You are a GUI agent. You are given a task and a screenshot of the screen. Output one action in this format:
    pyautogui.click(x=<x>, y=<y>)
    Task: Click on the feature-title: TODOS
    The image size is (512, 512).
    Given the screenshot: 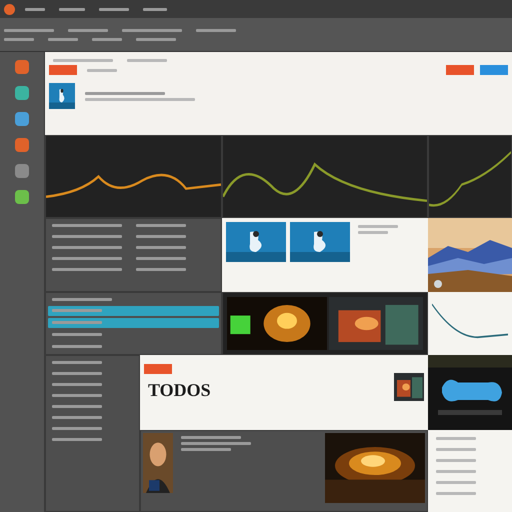 What is the action you would take?
    pyautogui.click(x=179, y=390)
    